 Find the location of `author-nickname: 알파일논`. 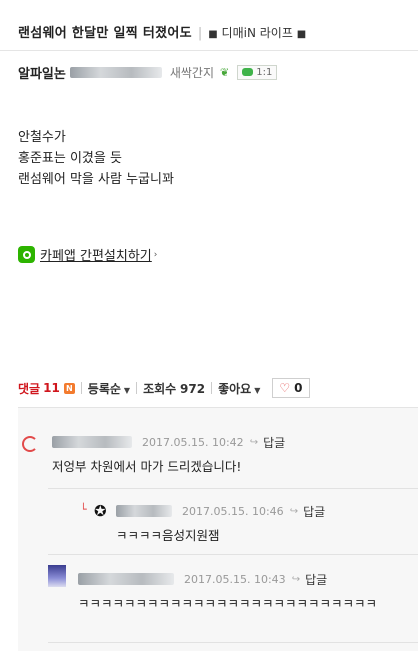

author-nickname: 알파일논 is located at coordinates (42, 72).